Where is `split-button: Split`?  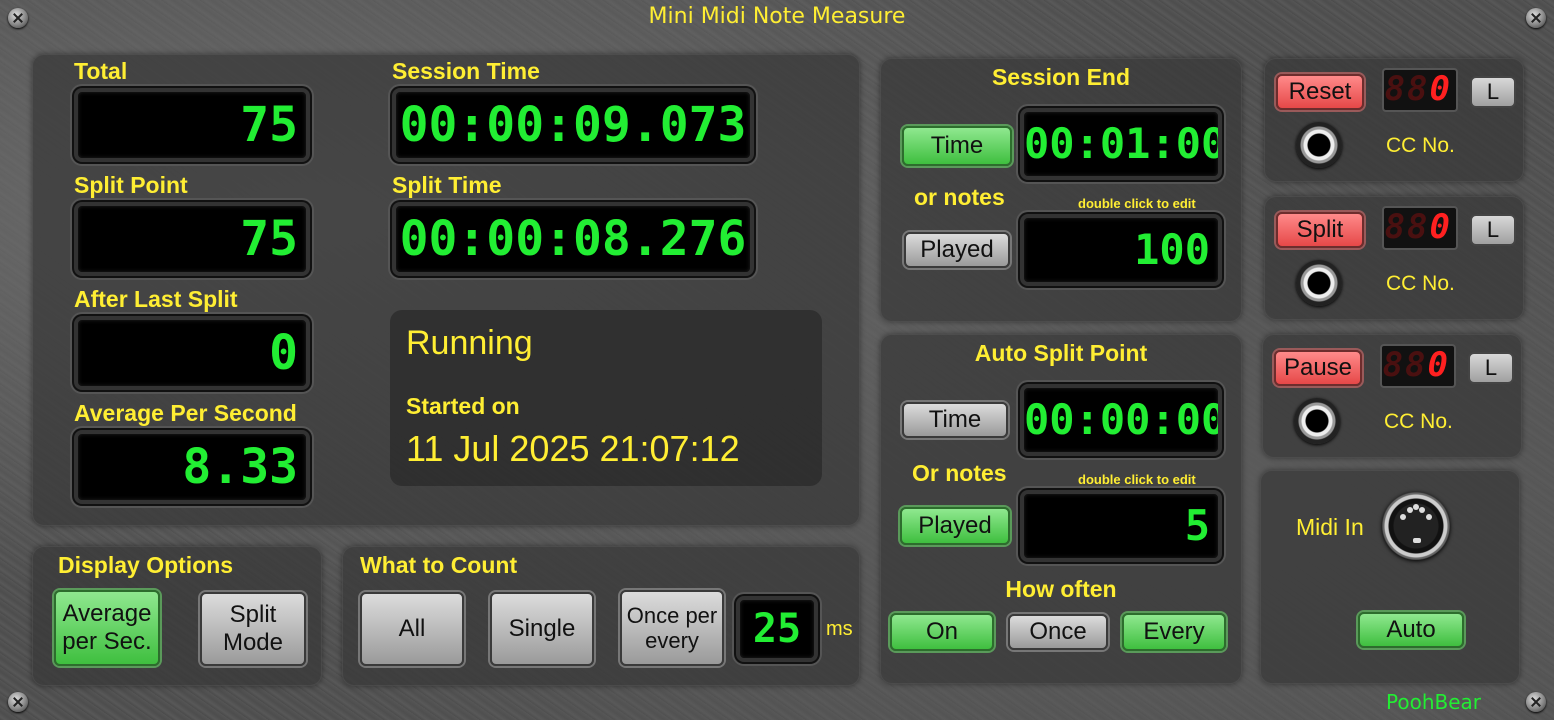
split-button: Split is located at coordinates (1320, 230).